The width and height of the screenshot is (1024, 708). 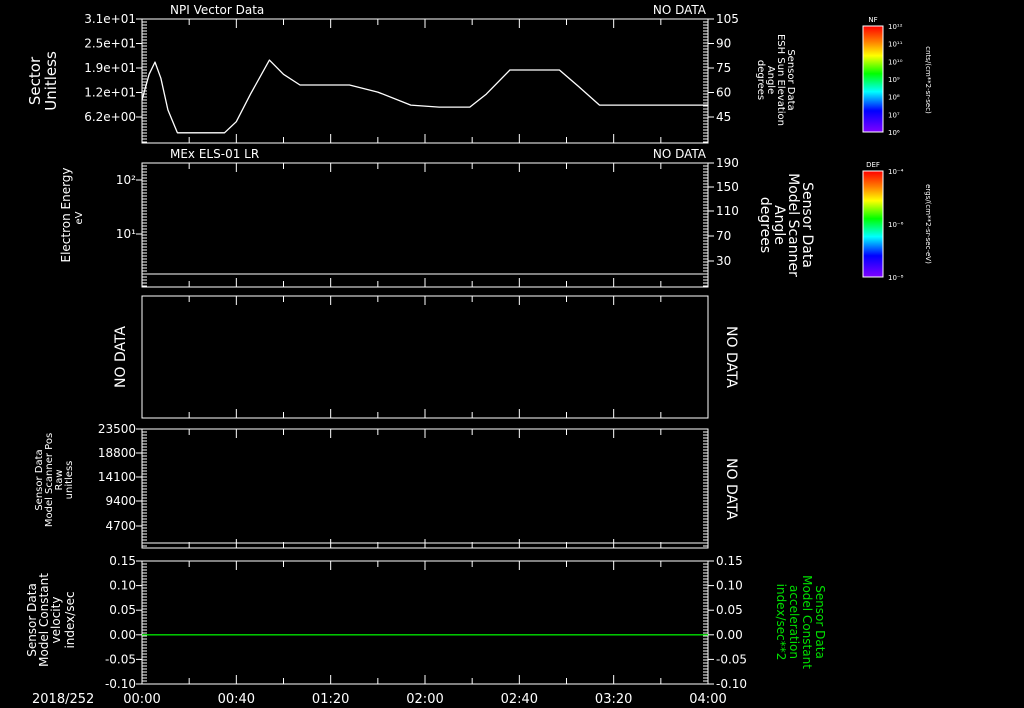 What do you see at coordinates (56, 620) in the screenshot?
I see `svg-text: velocity` at bounding box center [56, 620].